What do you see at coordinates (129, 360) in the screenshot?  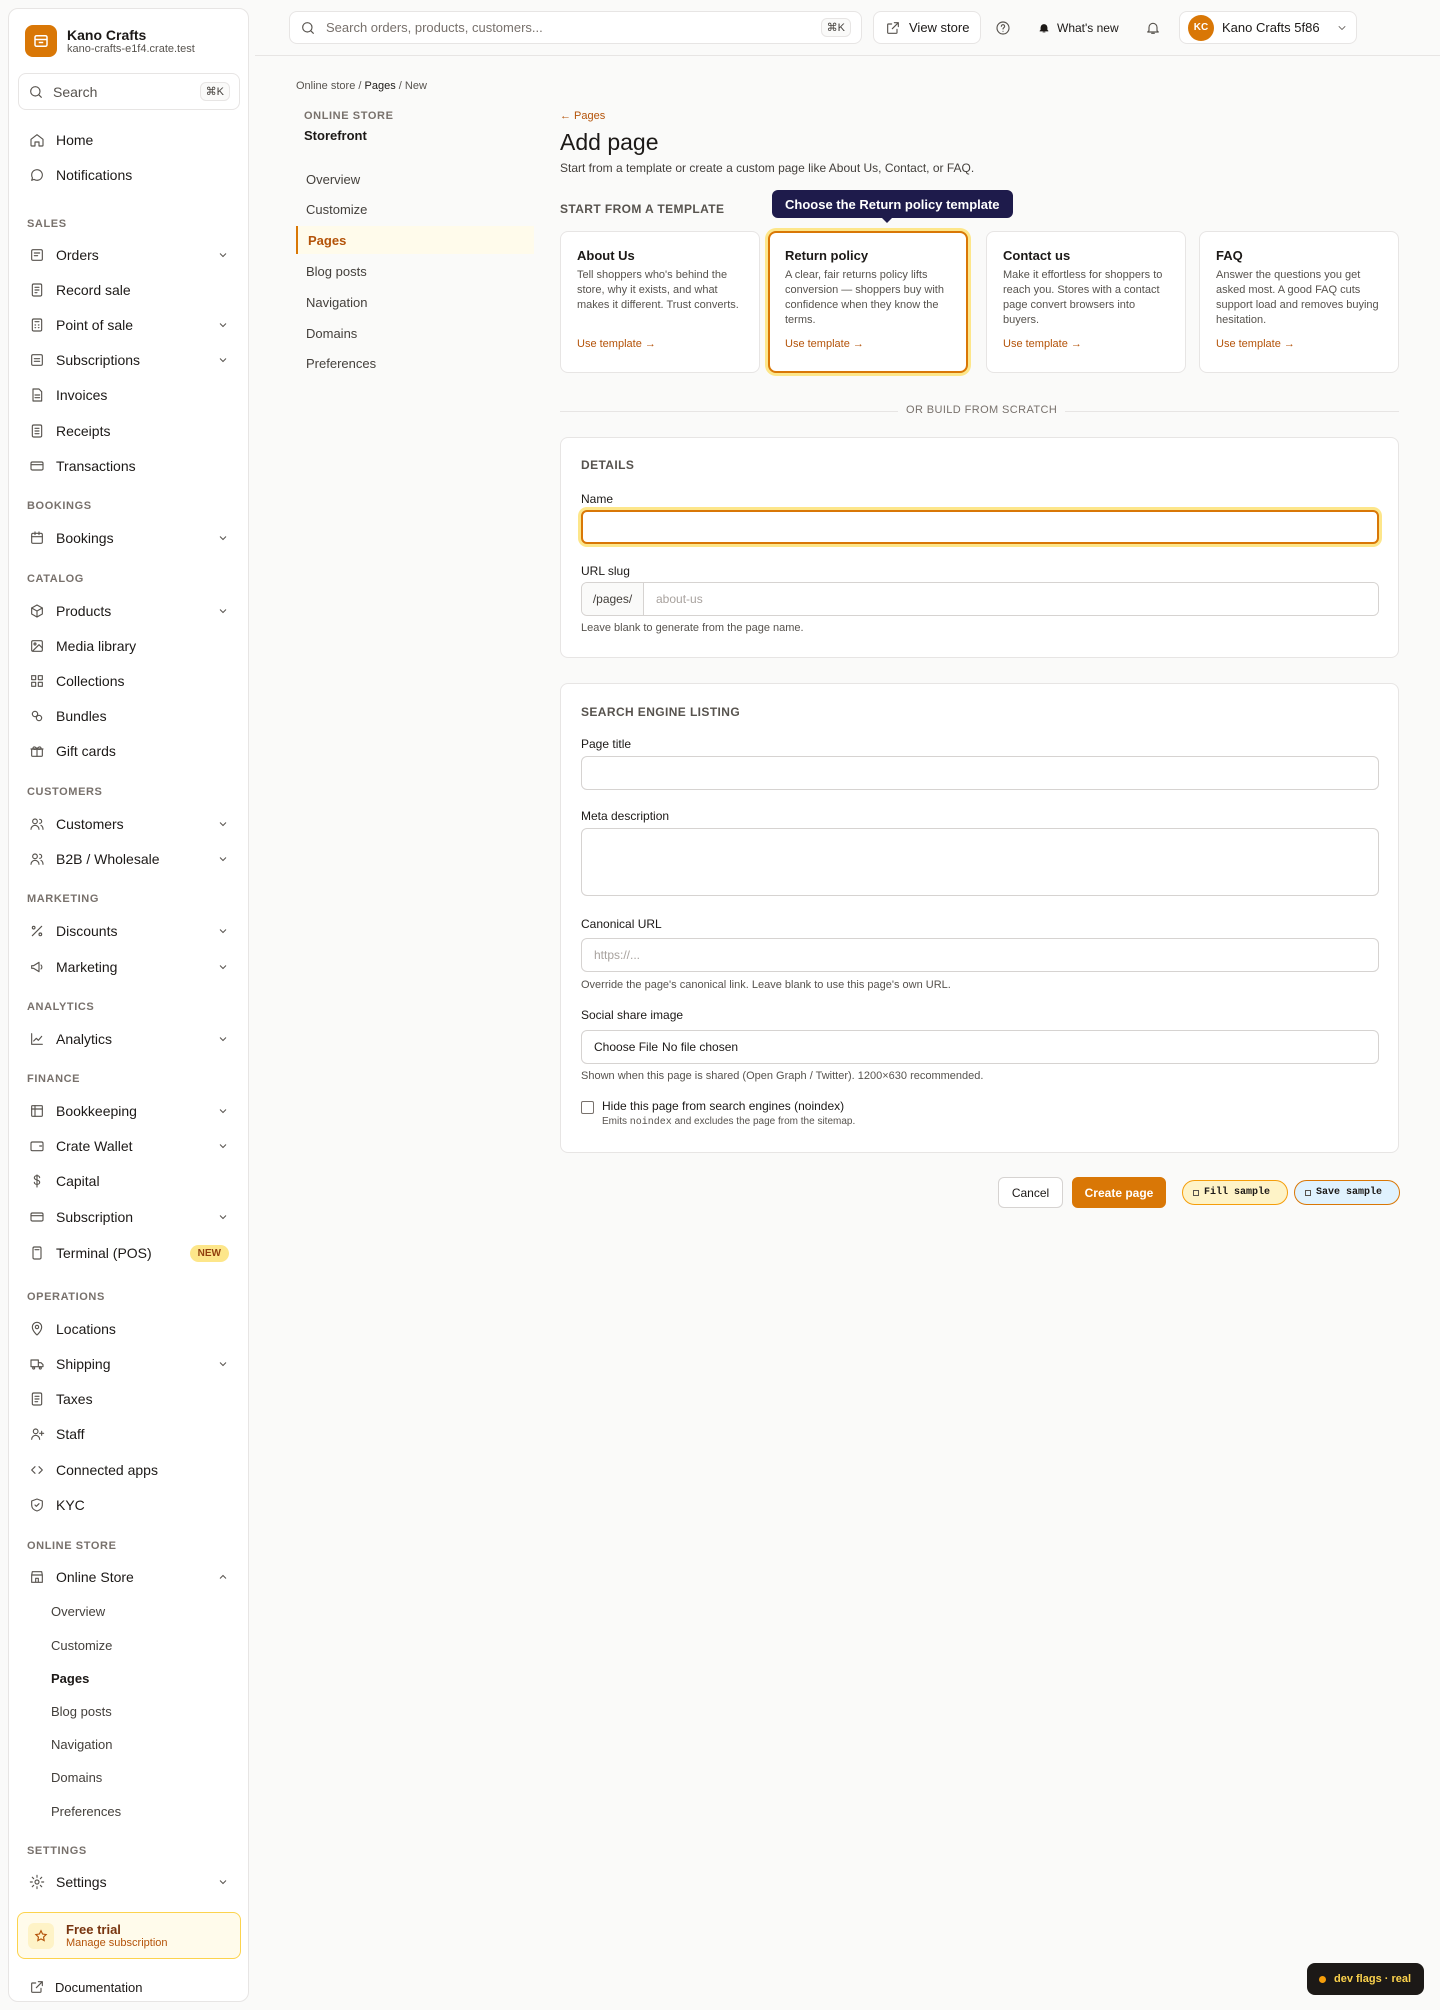 I see `sidebar-item-subscriptions: Subscriptions` at bounding box center [129, 360].